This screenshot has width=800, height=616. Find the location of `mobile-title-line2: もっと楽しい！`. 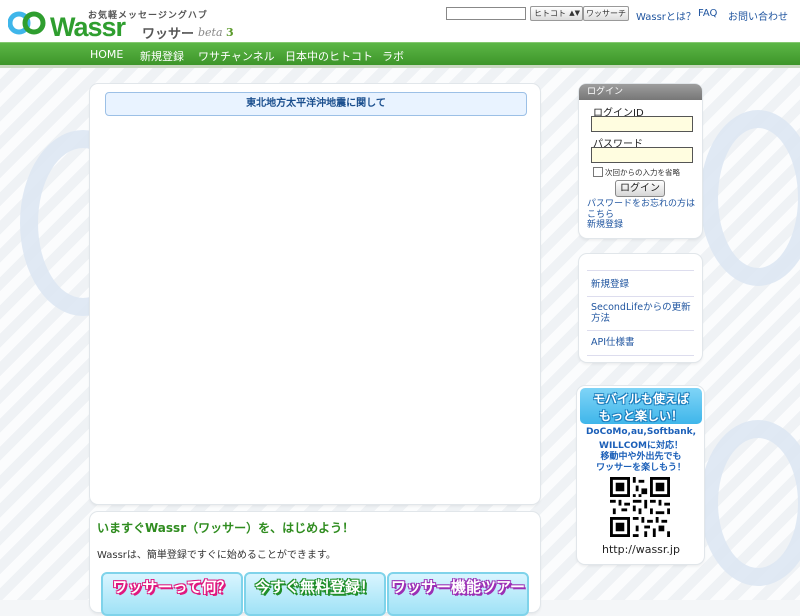

mobile-title-line2: もっと楽しい！ is located at coordinates (640, 416).